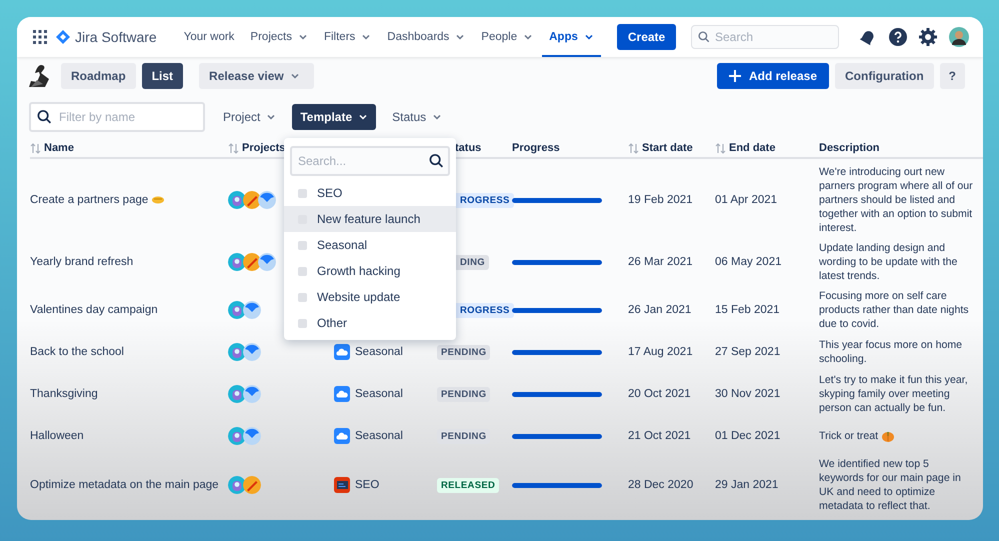 The width and height of the screenshot is (999, 541). What do you see at coordinates (264, 148) in the screenshot?
I see `column-header: Projects` at bounding box center [264, 148].